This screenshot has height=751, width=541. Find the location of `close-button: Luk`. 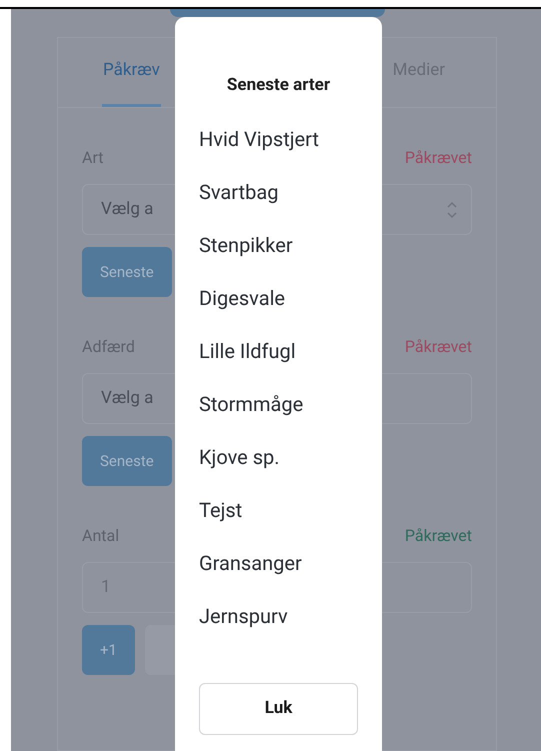

close-button: Luk is located at coordinates (278, 708).